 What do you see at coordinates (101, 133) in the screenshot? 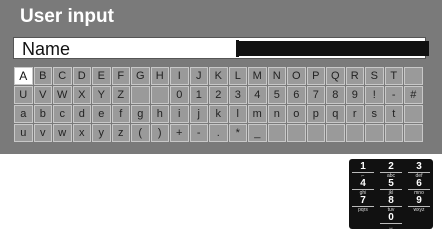
I see `keyboard-key: y` at bounding box center [101, 133].